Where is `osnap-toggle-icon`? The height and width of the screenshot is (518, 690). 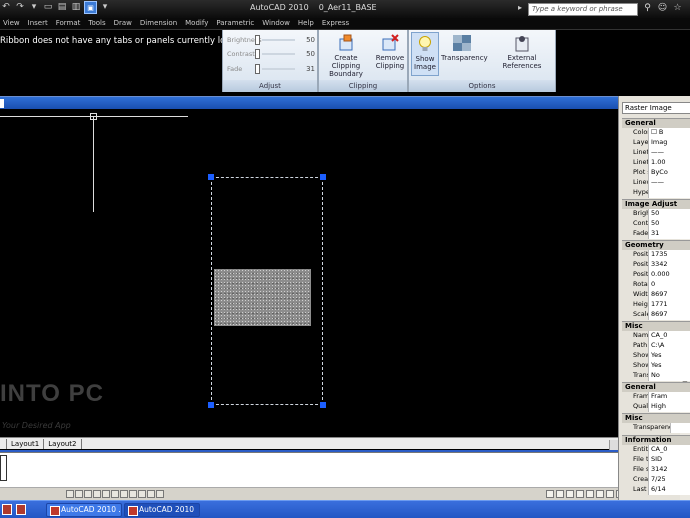
osnap-toggle-icon is located at coordinates (106, 494).